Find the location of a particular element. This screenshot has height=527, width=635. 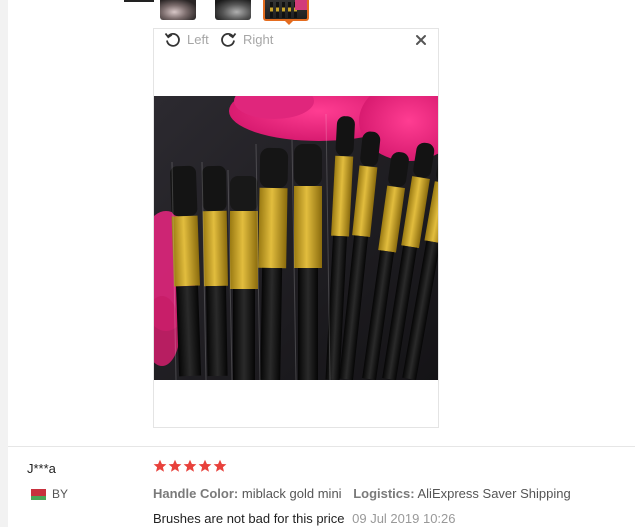

attr-handle-color-key: Handle Color: is located at coordinates (196, 493).